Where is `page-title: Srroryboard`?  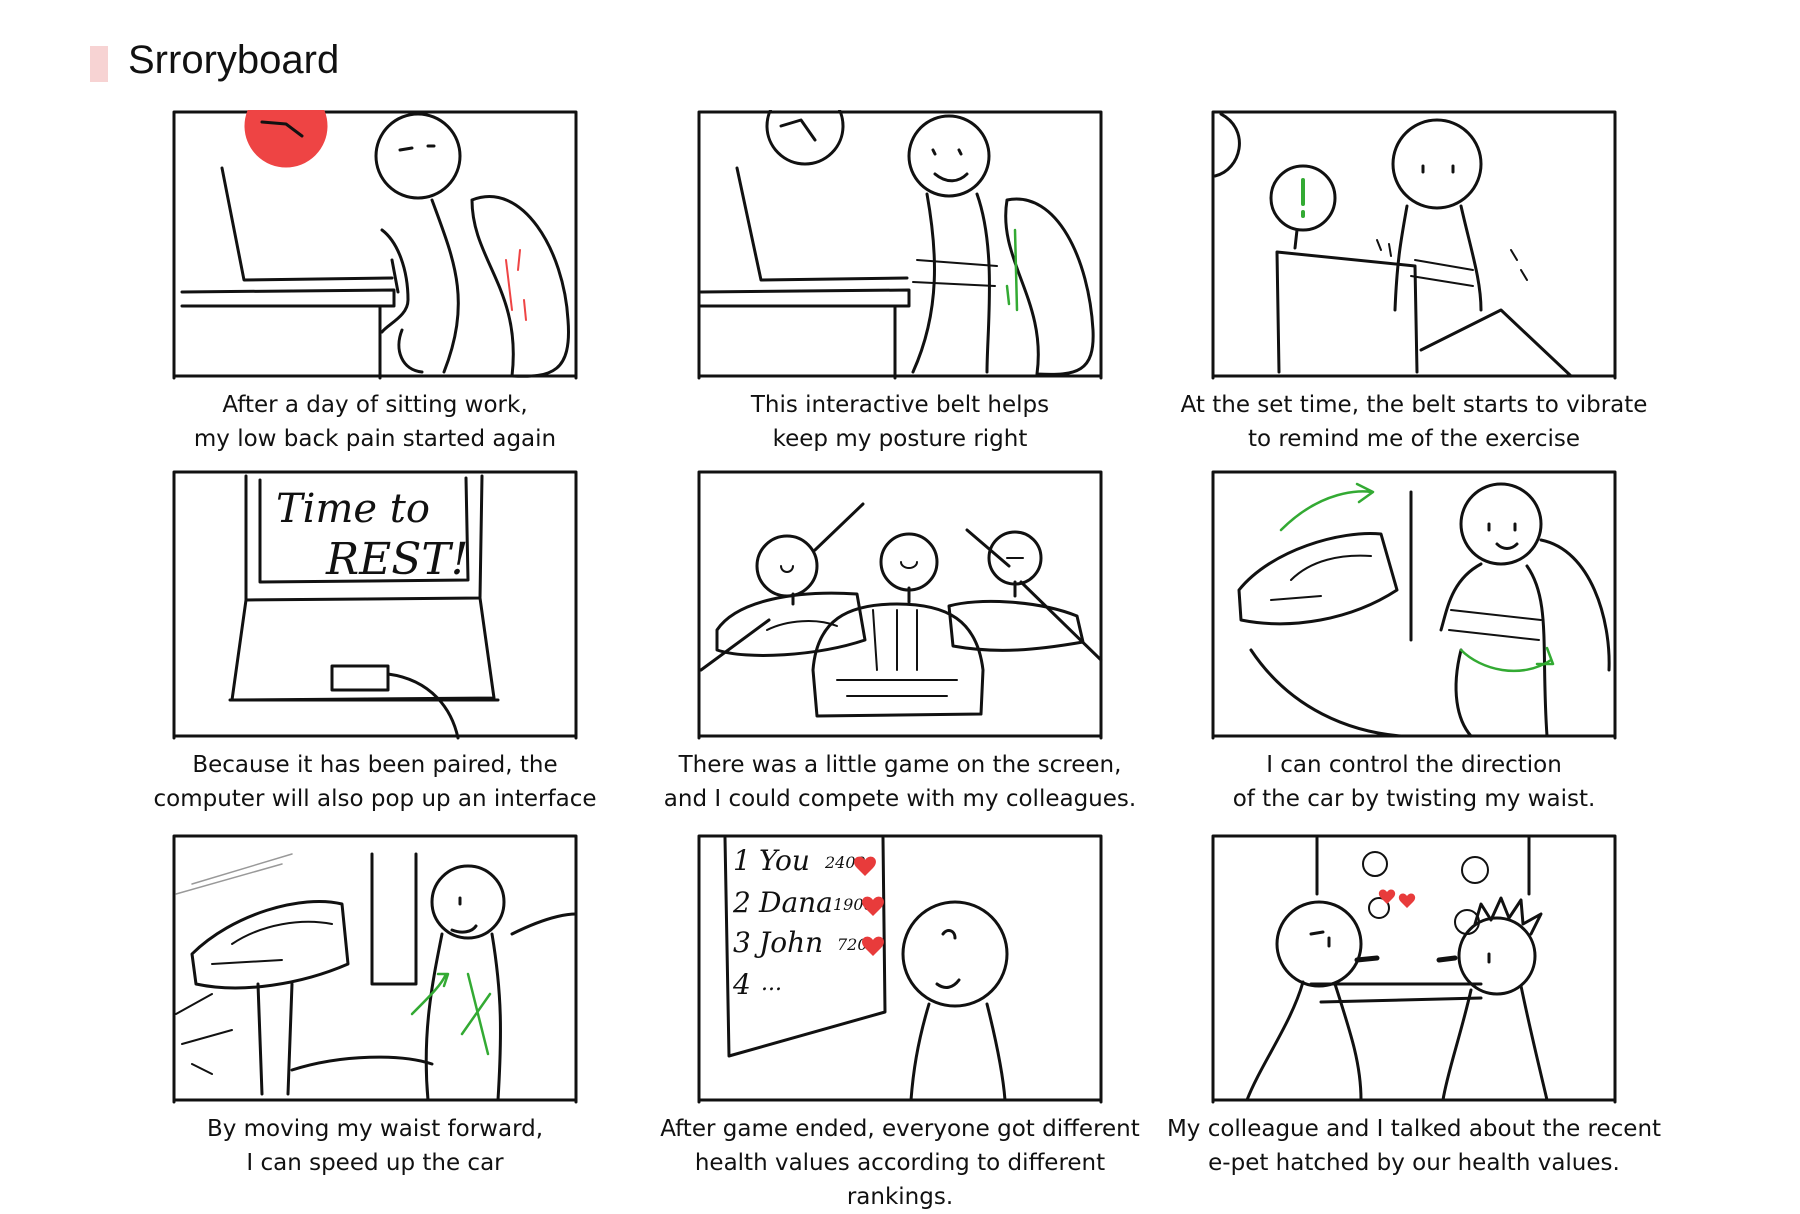 page-title: Srroryboard is located at coordinates (234, 60).